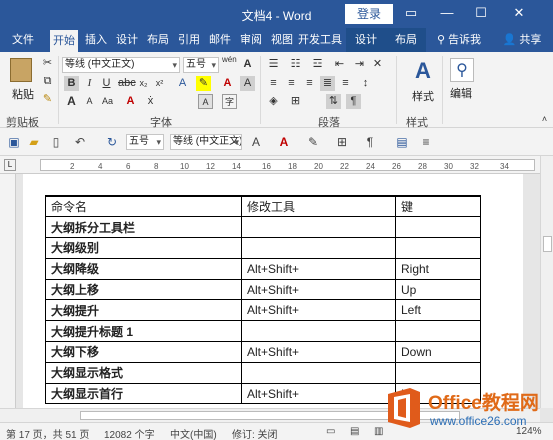 This screenshot has height=440, width=553. I want to click on numbering-icon: ☷, so click(295, 64).